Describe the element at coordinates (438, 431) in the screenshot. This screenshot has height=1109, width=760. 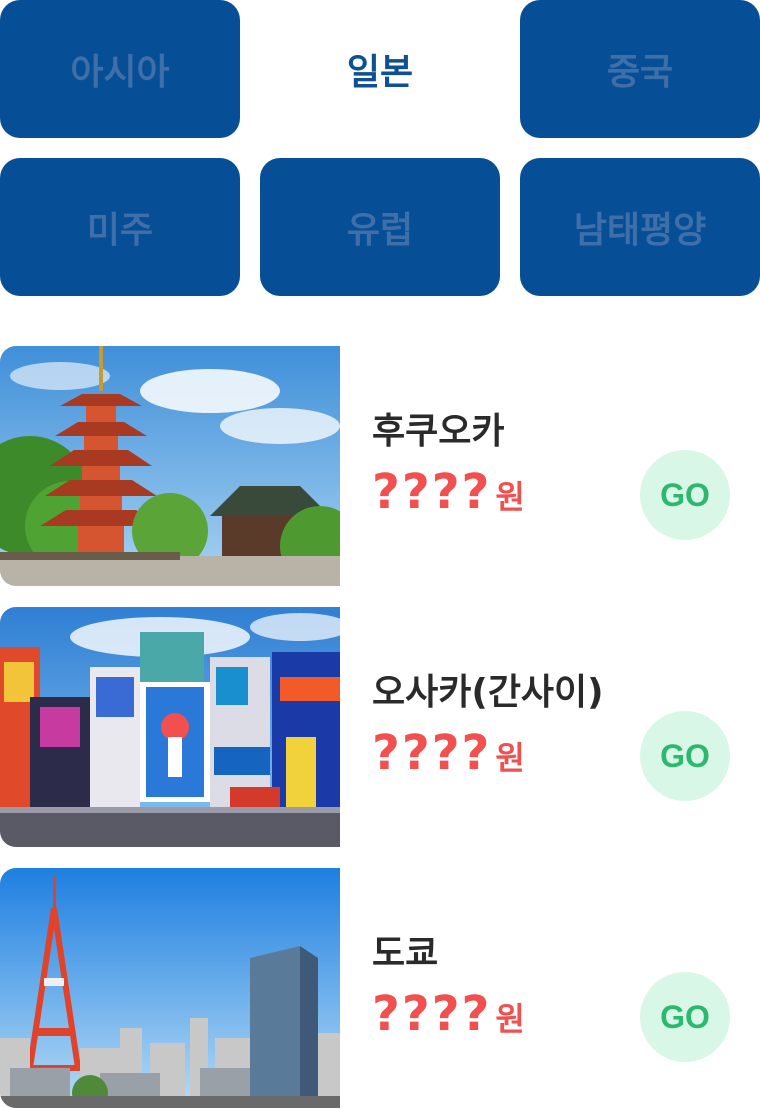
I see `city-name: 후쿠오카` at that location.